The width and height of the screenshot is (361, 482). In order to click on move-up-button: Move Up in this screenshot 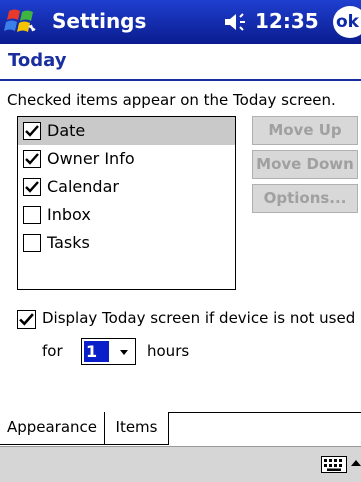, I will do `click(305, 130)`.